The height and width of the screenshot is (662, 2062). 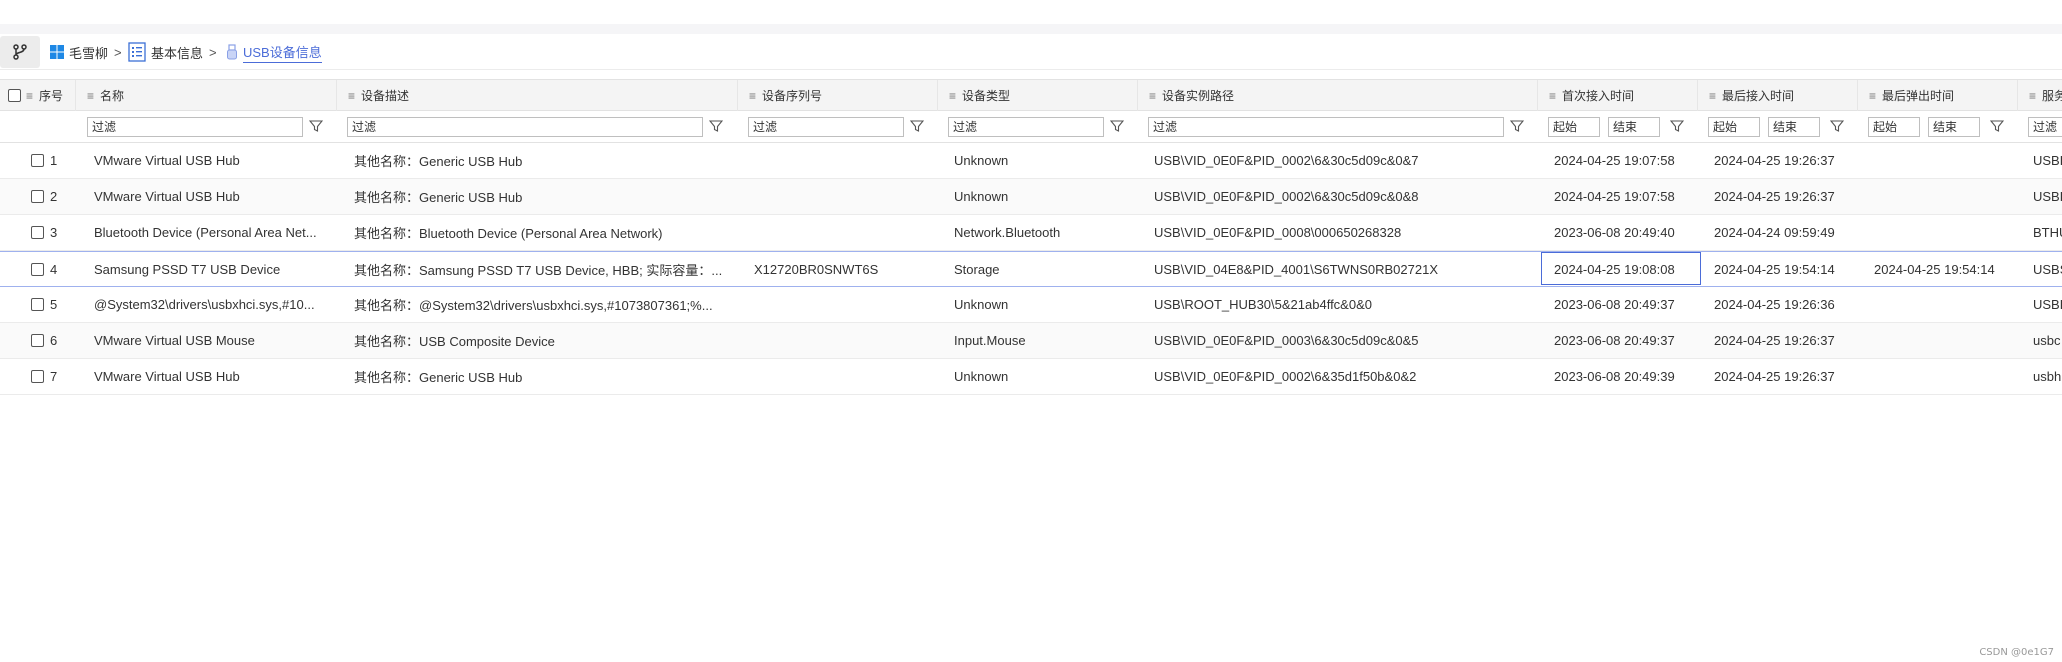 What do you see at coordinates (70, 232) in the screenshot?
I see `cell-seq: 3` at bounding box center [70, 232].